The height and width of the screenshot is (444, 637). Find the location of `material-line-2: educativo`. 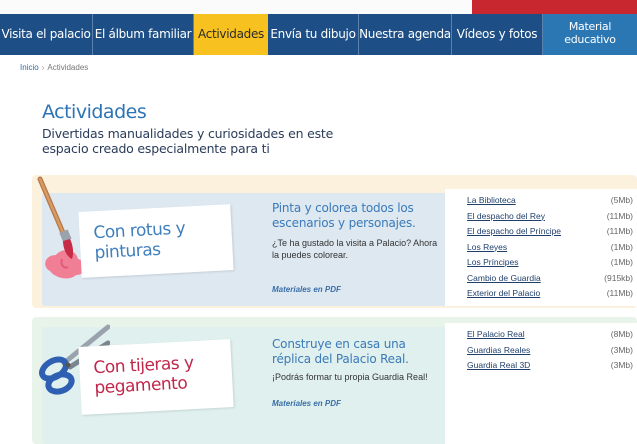

material-line-2: educativo is located at coordinates (590, 39).